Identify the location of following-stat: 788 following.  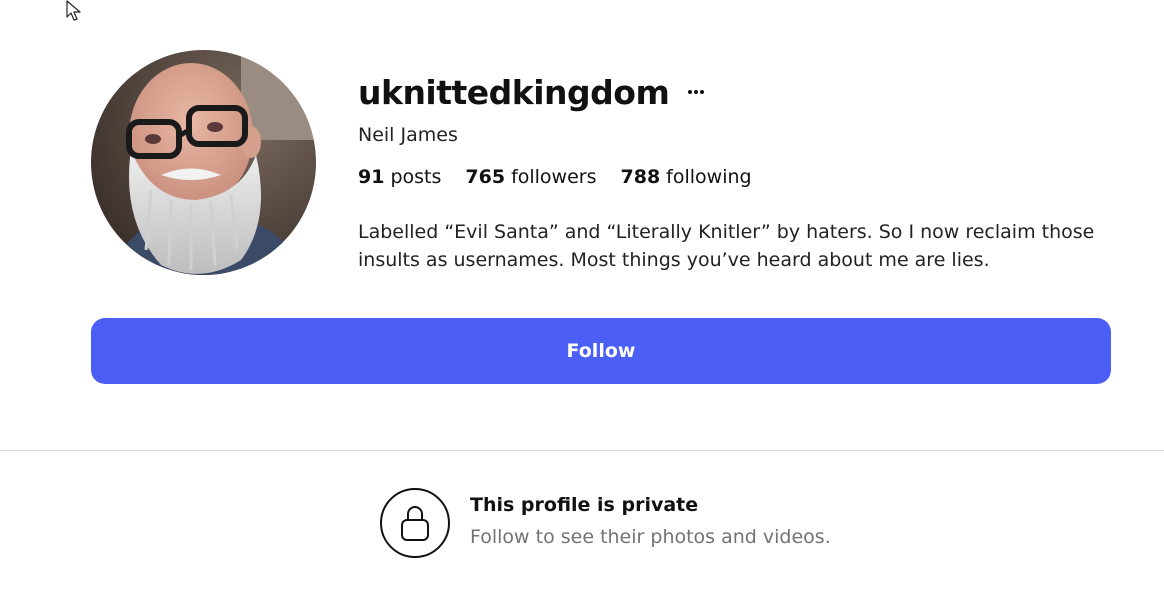
(686, 177).